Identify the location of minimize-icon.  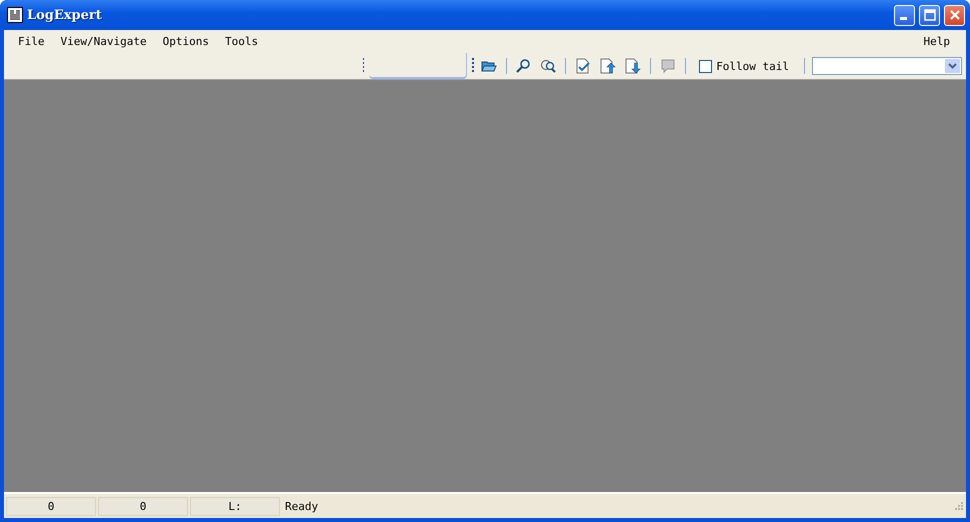
(903, 18).